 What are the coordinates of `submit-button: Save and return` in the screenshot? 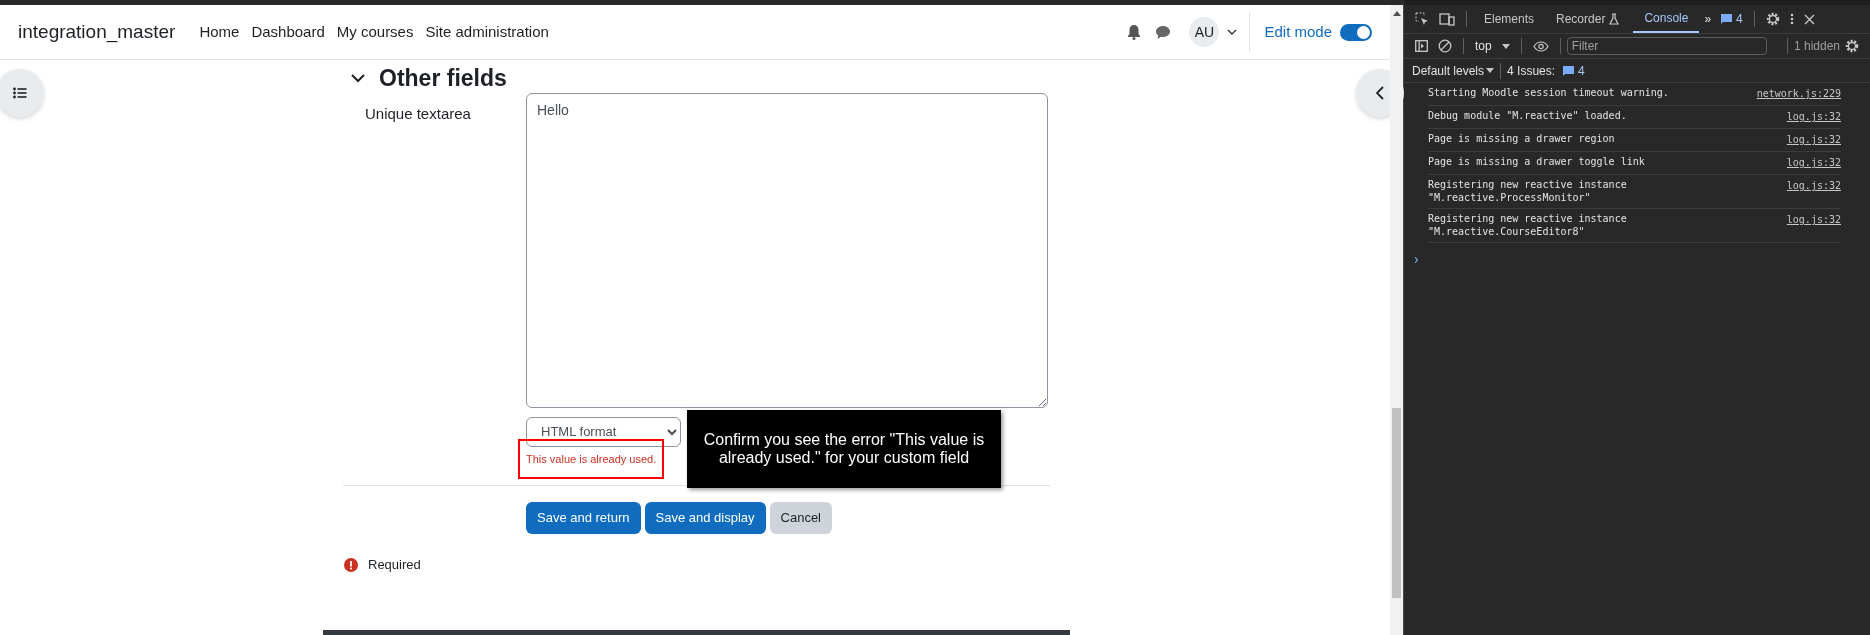 It's located at (583, 518).